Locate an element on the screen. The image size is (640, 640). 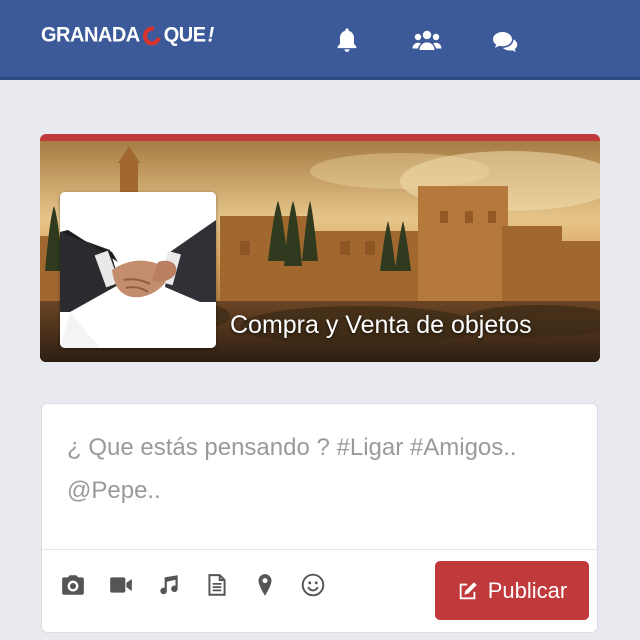
top-bar: GRANADA QUE ! is located at coordinates (320, 40).